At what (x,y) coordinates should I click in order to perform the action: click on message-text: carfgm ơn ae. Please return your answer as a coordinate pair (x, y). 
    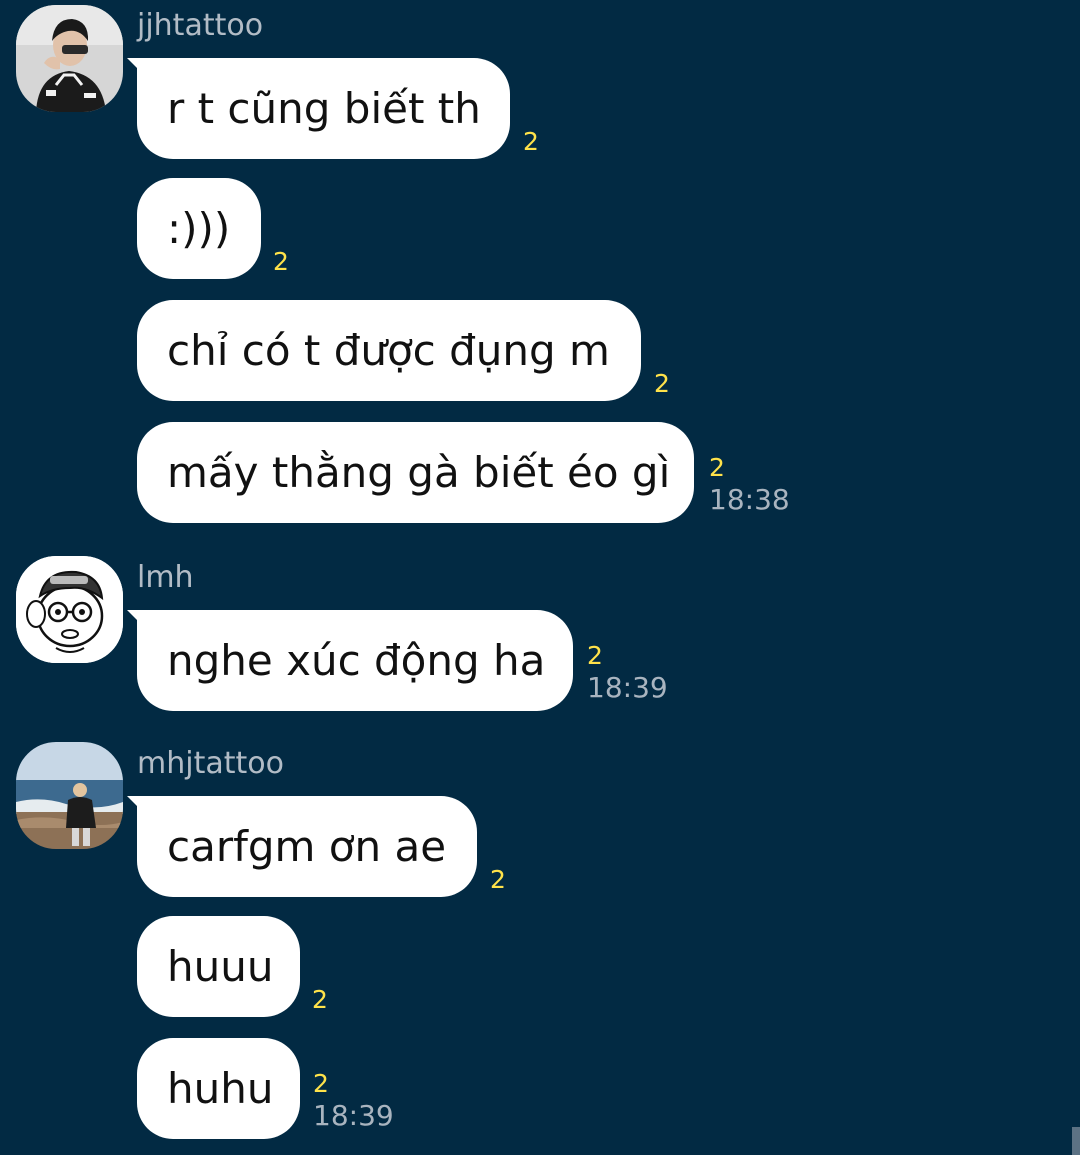
    Looking at the image, I should click on (307, 846).